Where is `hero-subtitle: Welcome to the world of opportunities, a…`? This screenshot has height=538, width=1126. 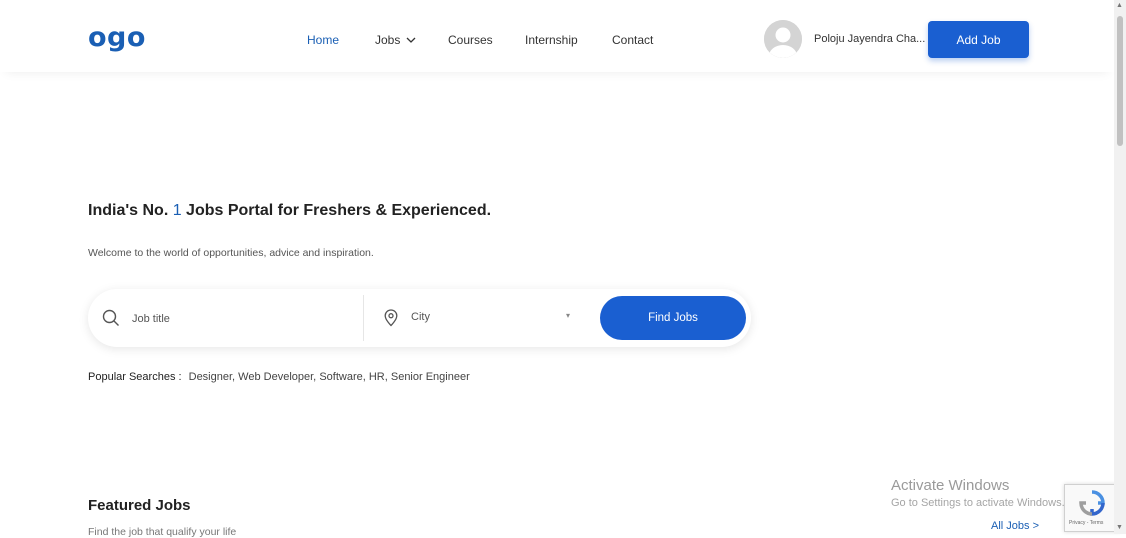
hero-subtitle: Welcome to the world of opportunities, a… is located at coordinates (231, 253).